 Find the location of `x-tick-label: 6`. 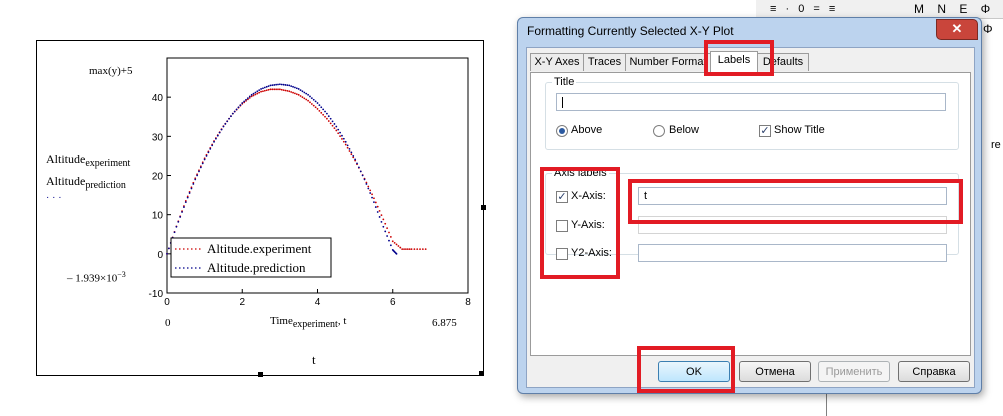

x-tick-label: 6 is located at coordinates (393, 302).